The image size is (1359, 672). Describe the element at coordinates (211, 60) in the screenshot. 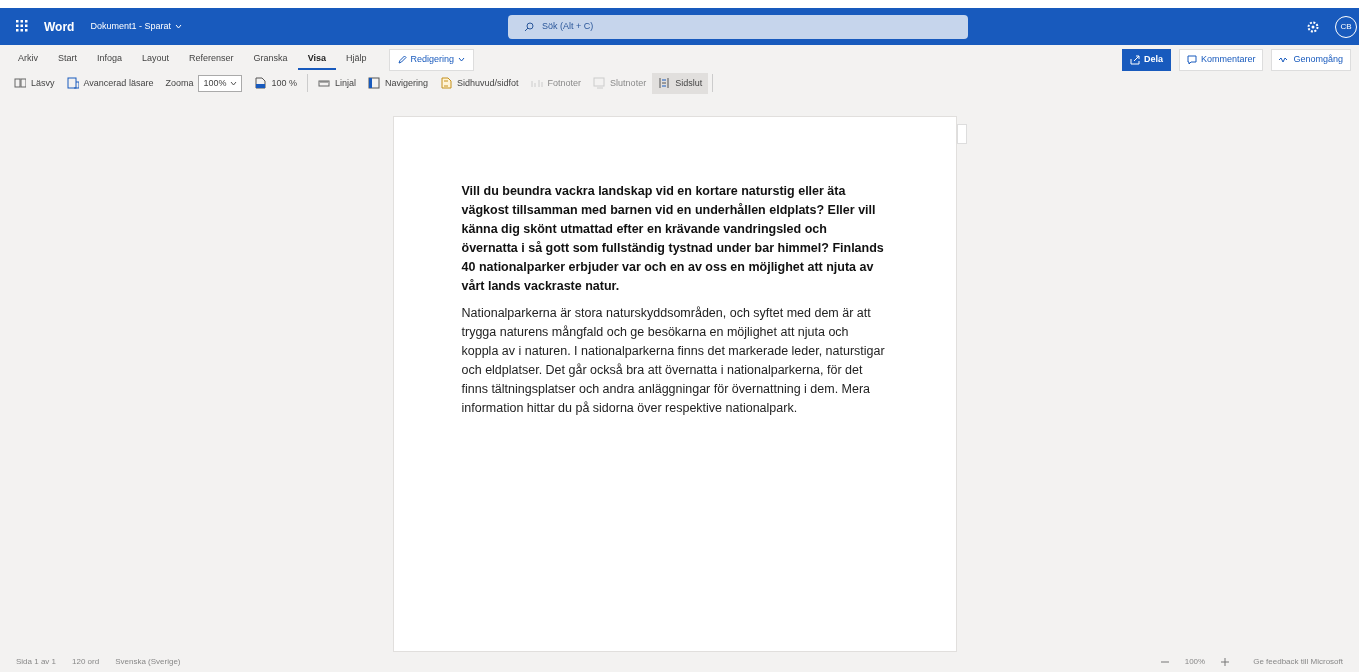

I see `menu-tab: Referenser` at that location.